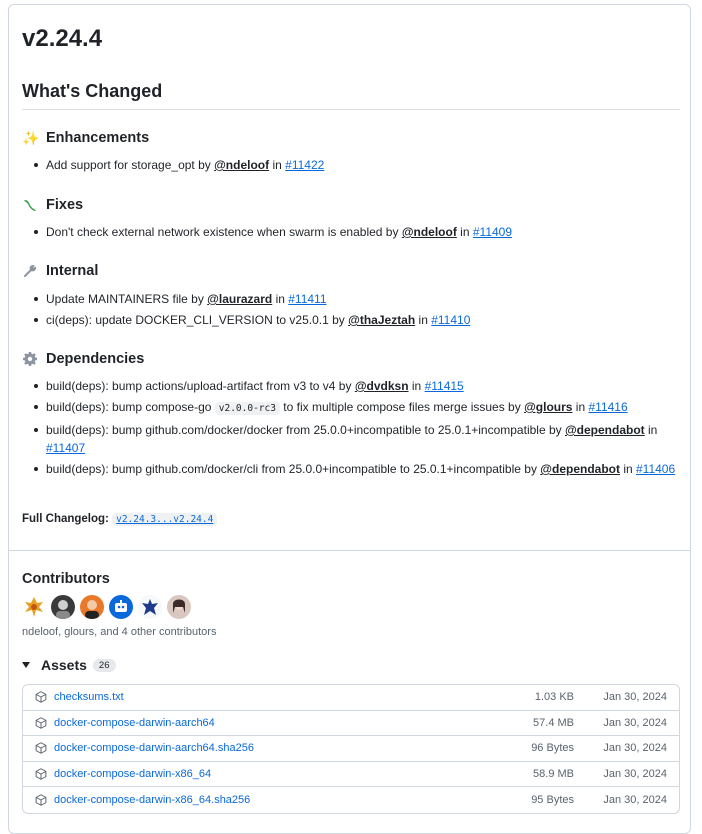 The width and height of the screenshot is (702, 834). I want to click on triangle-down-icon, so click(26, 665).